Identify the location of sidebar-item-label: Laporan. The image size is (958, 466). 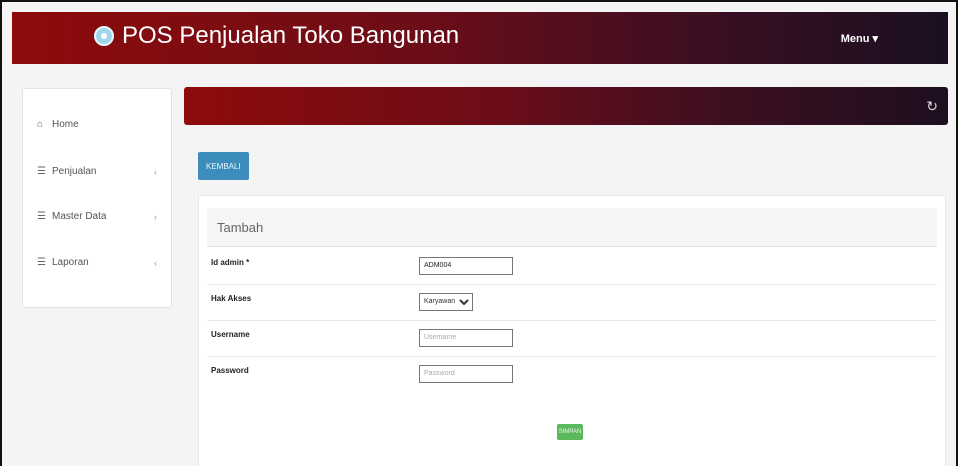
(70, 262).